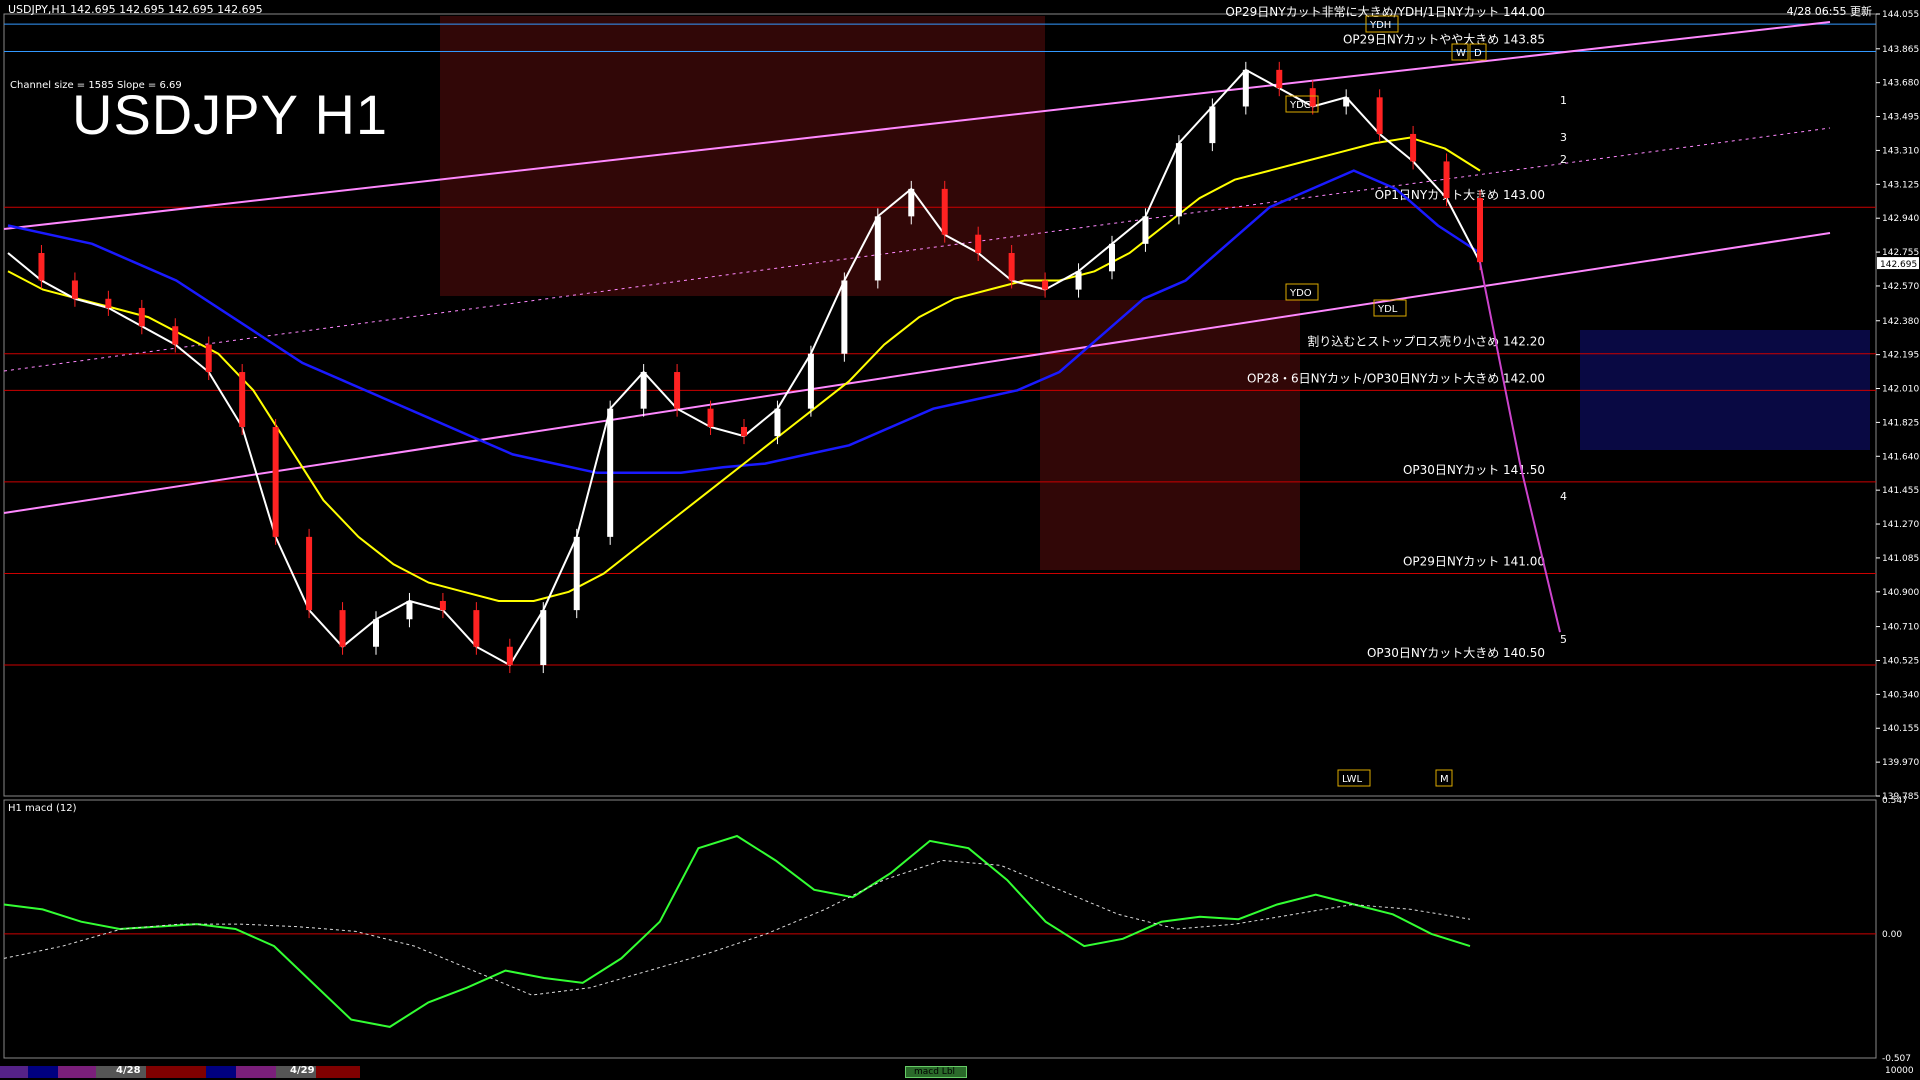 This screenshot has height=1080, width=1920. Describe the element at coordinates (1900, 390) in the screenshot. I see `price-tick-label: 142.010` at that location.